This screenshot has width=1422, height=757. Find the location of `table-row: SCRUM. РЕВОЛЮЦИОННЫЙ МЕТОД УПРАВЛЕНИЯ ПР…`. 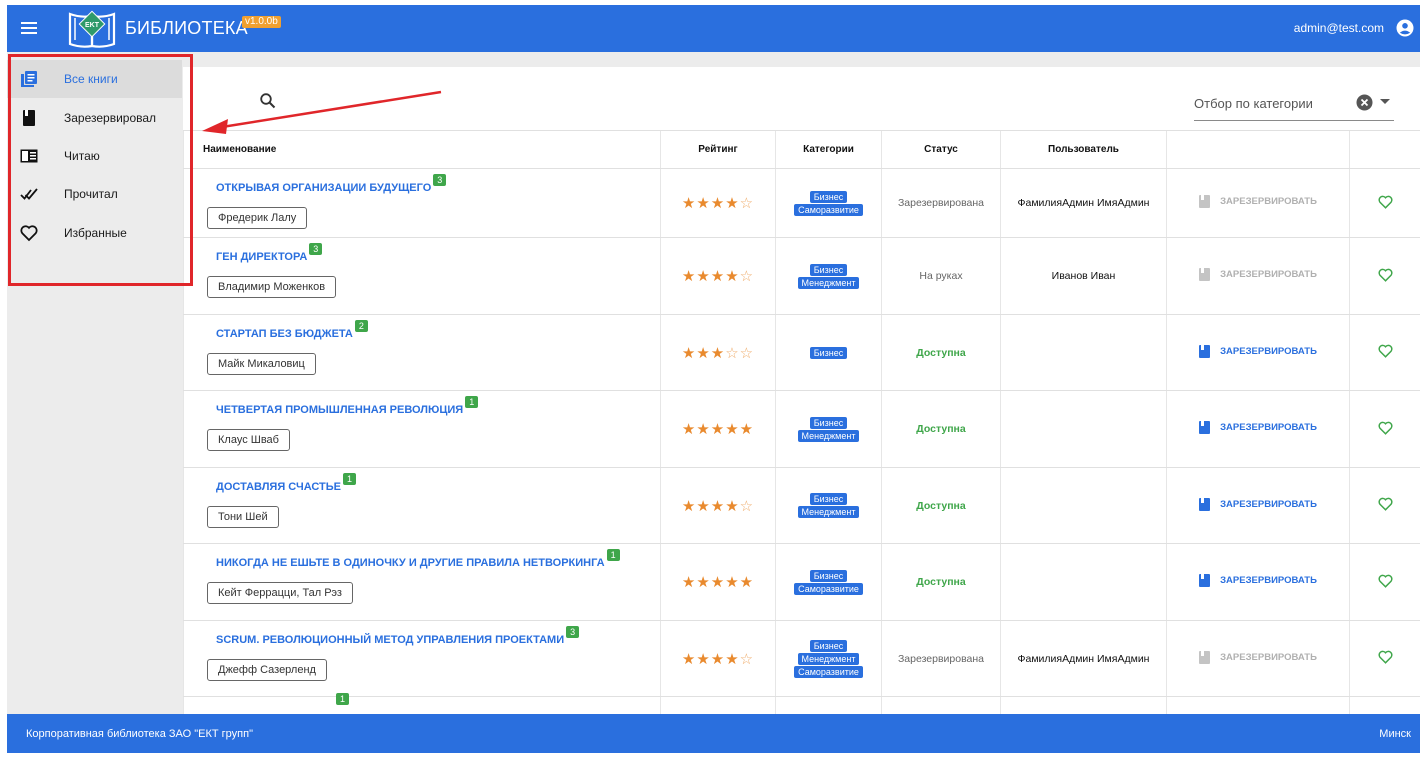

table-row: SCRUM. РЕВОЛЮЦИОННЫЙ МЕТОД УПРАВЛЕНИЯ ПР… is located at coordinates (801, 658).